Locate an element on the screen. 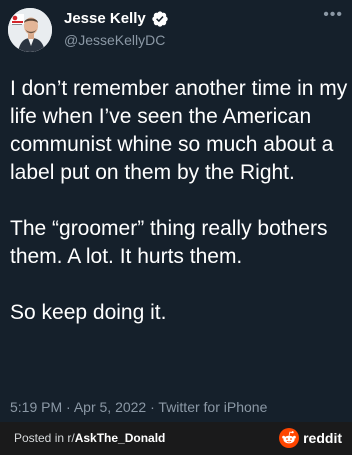 This screenshot has height=455, width=352. reddit-wordmark: reddit is located at coordinates (322, 438).